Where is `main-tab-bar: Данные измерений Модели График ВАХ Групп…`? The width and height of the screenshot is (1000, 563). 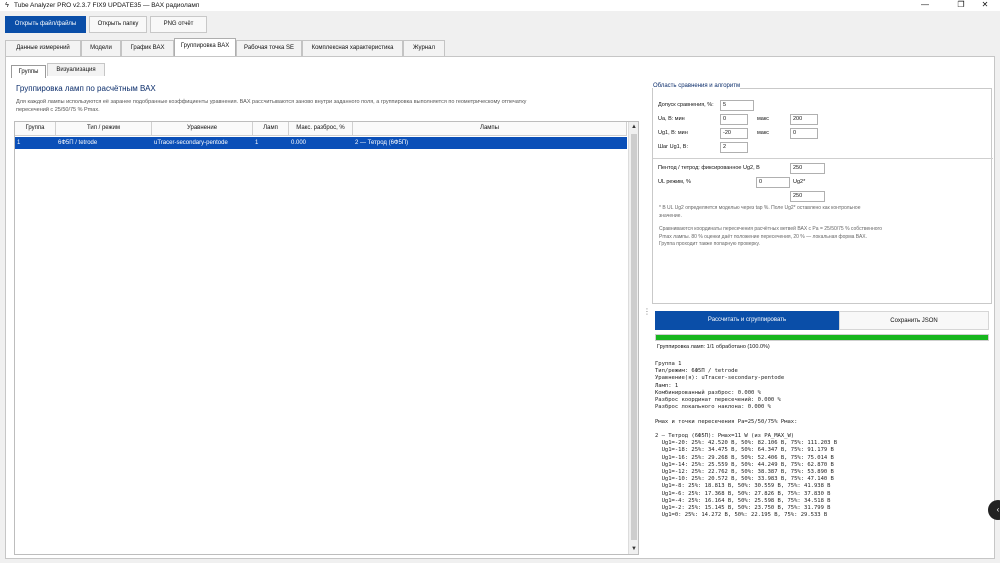
main-tab-bar: Данные измерений Модели График ВАХ Групп… is located at coordinates (500, 47).